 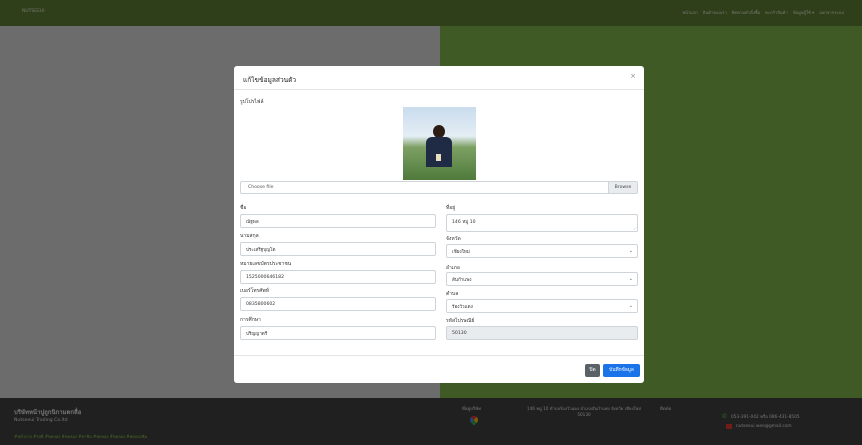 What do you see at coordinates (542, 279) in the screenshot?
I see `district-select: สันกำแพง ⌄` at bounding box center [542, 279].